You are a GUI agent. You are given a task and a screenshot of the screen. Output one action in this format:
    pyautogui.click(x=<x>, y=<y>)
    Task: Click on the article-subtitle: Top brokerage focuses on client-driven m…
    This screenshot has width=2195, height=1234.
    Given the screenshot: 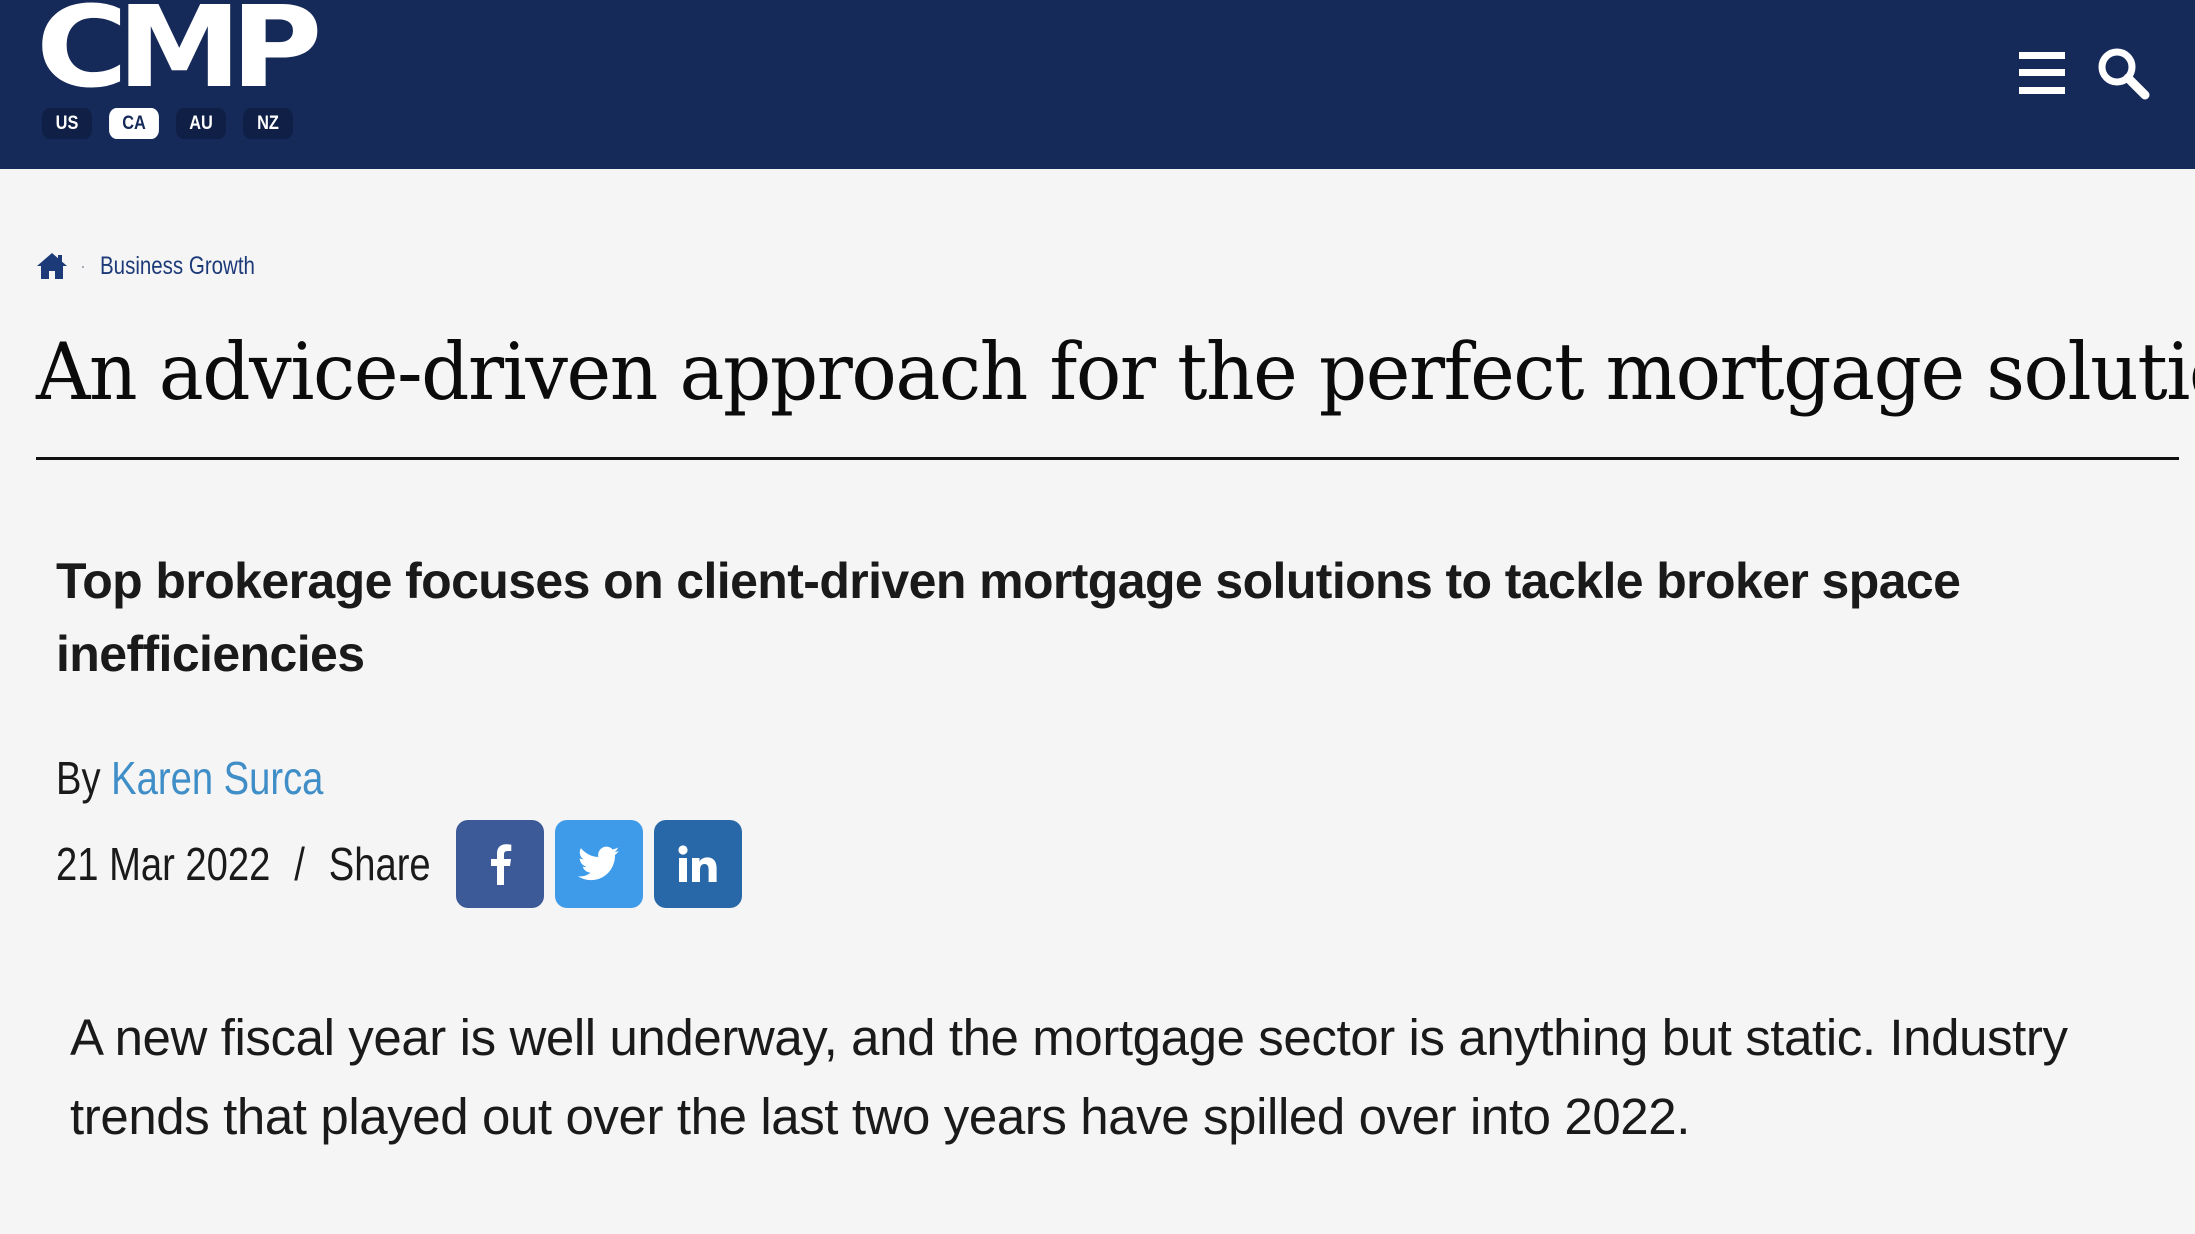 What is the action you would take?
    pyautogui.click(x=1008, y=617)
    